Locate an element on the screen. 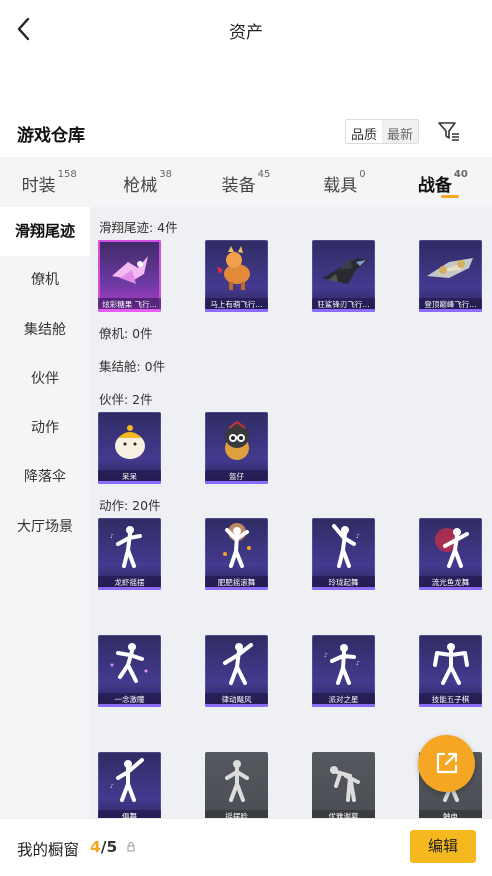  sidebar-item-pod: 集结舱 is located at coordinates (45, 330).